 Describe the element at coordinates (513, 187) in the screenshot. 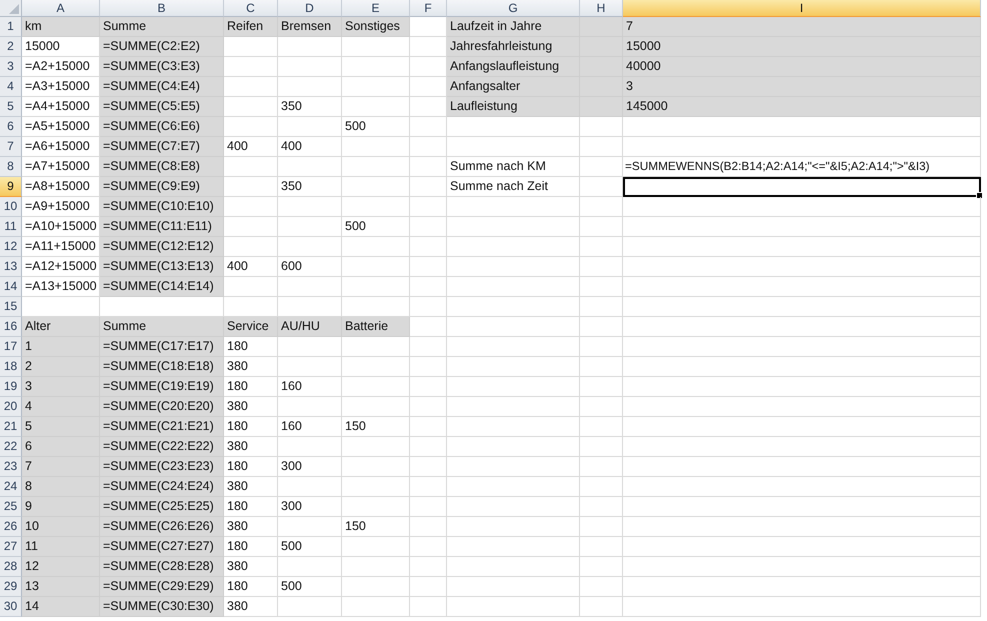

I see `table-cell: Summe nach Zeit` at that location.